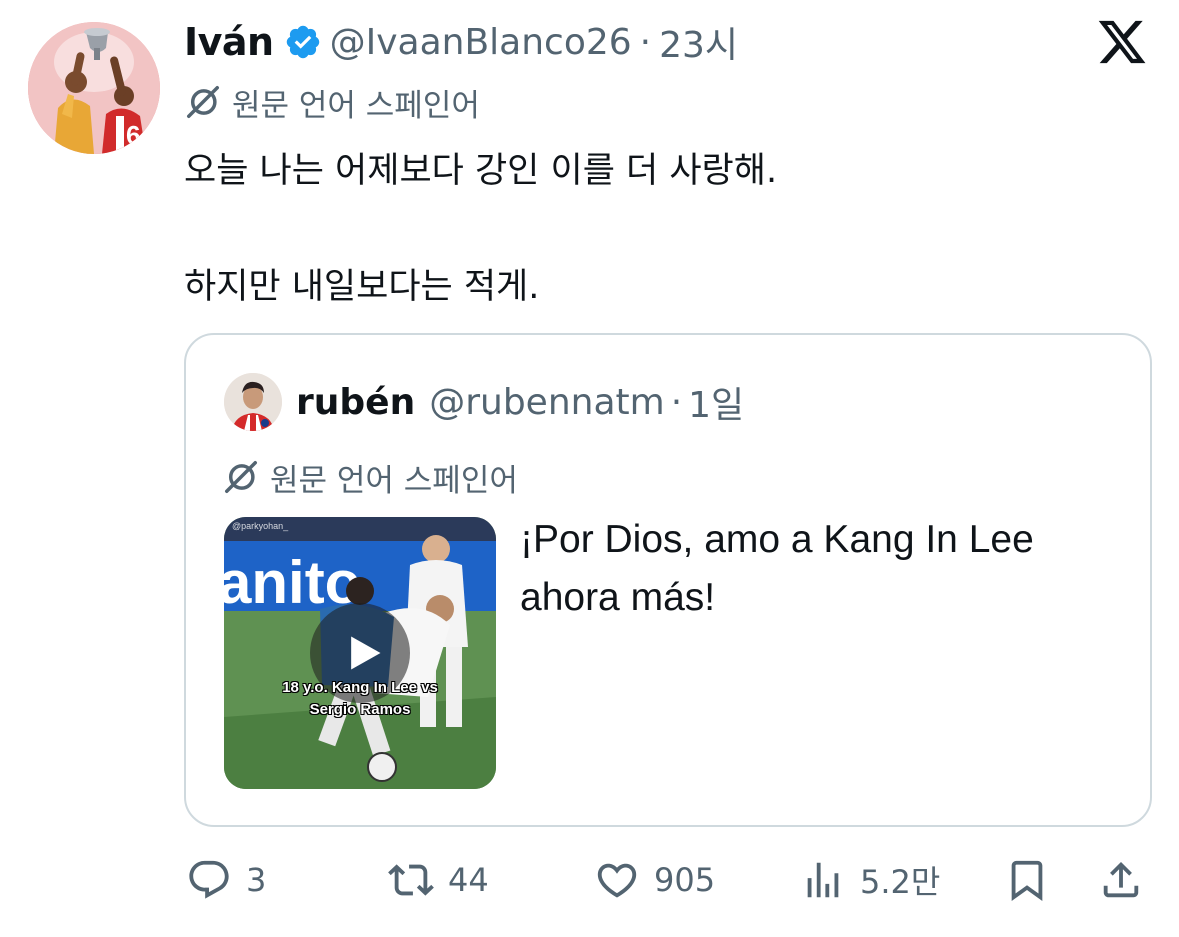 The height and width of the screenshot is (937, 1179). I want to click on quoted-author-avatar, so click(253, 402).